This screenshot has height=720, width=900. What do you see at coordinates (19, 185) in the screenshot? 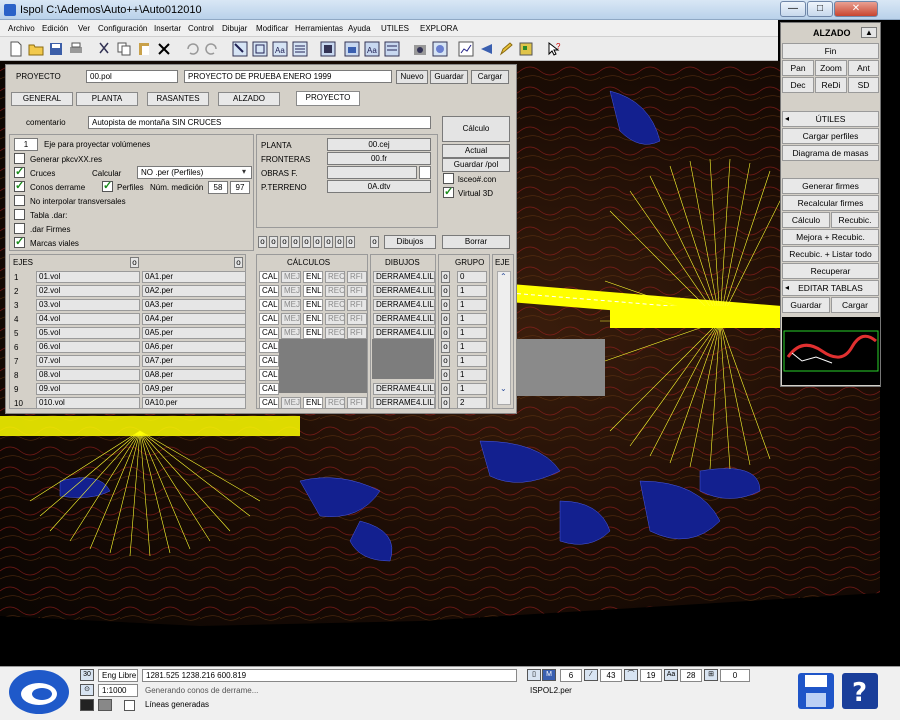
I see `conos-checkbox` at bounding box center [19, 185].